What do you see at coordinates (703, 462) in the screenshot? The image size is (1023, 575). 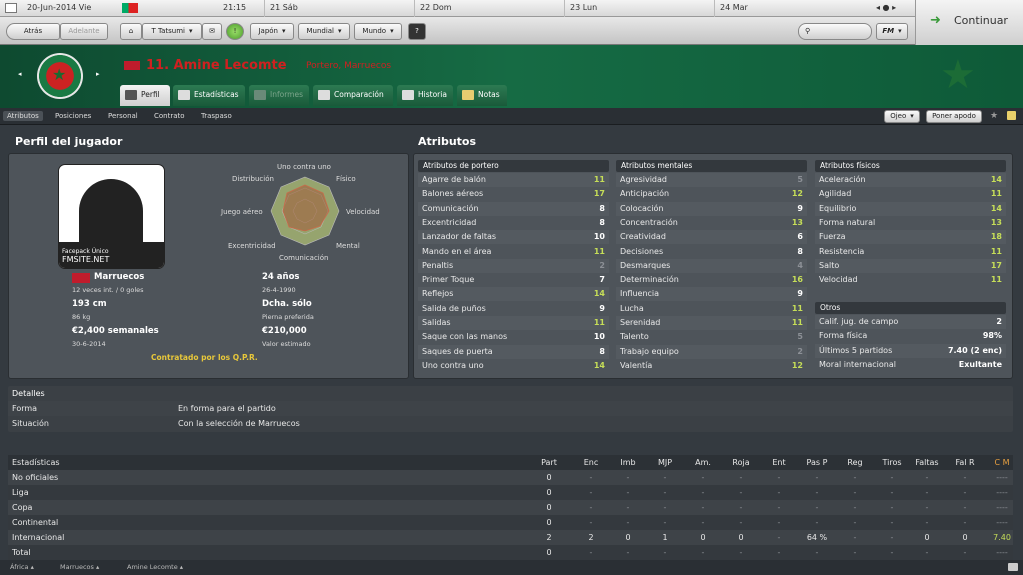 I see `stats-column-header: Am.` at bounding box center [703, 462].